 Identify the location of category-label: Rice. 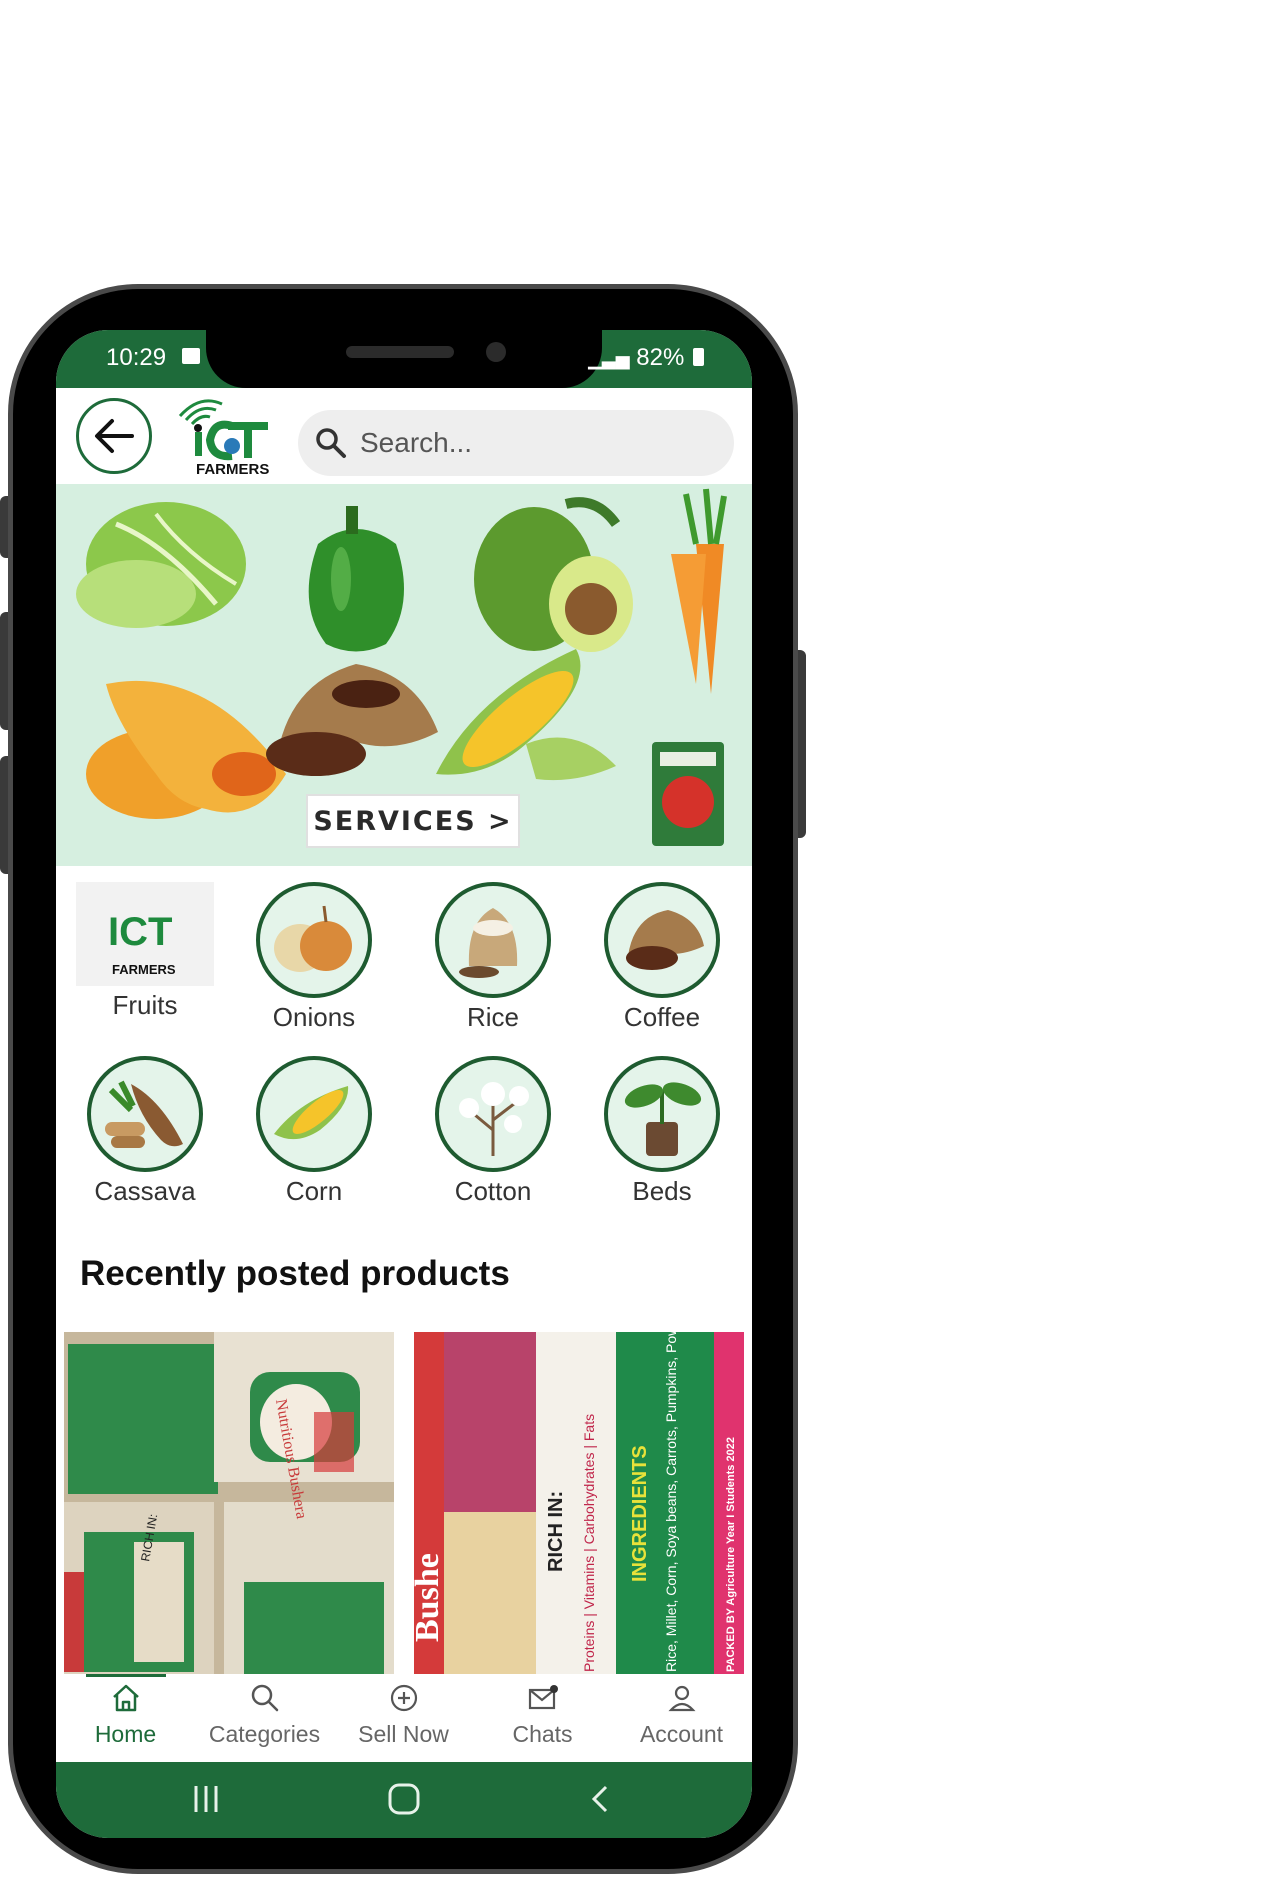
(492, 1017).